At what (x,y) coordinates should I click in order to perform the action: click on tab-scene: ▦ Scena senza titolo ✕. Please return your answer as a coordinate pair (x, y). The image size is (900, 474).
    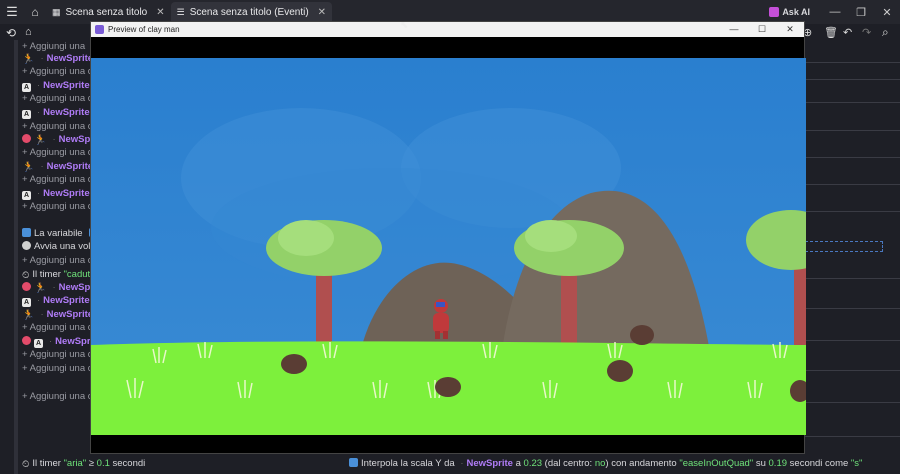
    Looking at the image, I should click on (108, 12).